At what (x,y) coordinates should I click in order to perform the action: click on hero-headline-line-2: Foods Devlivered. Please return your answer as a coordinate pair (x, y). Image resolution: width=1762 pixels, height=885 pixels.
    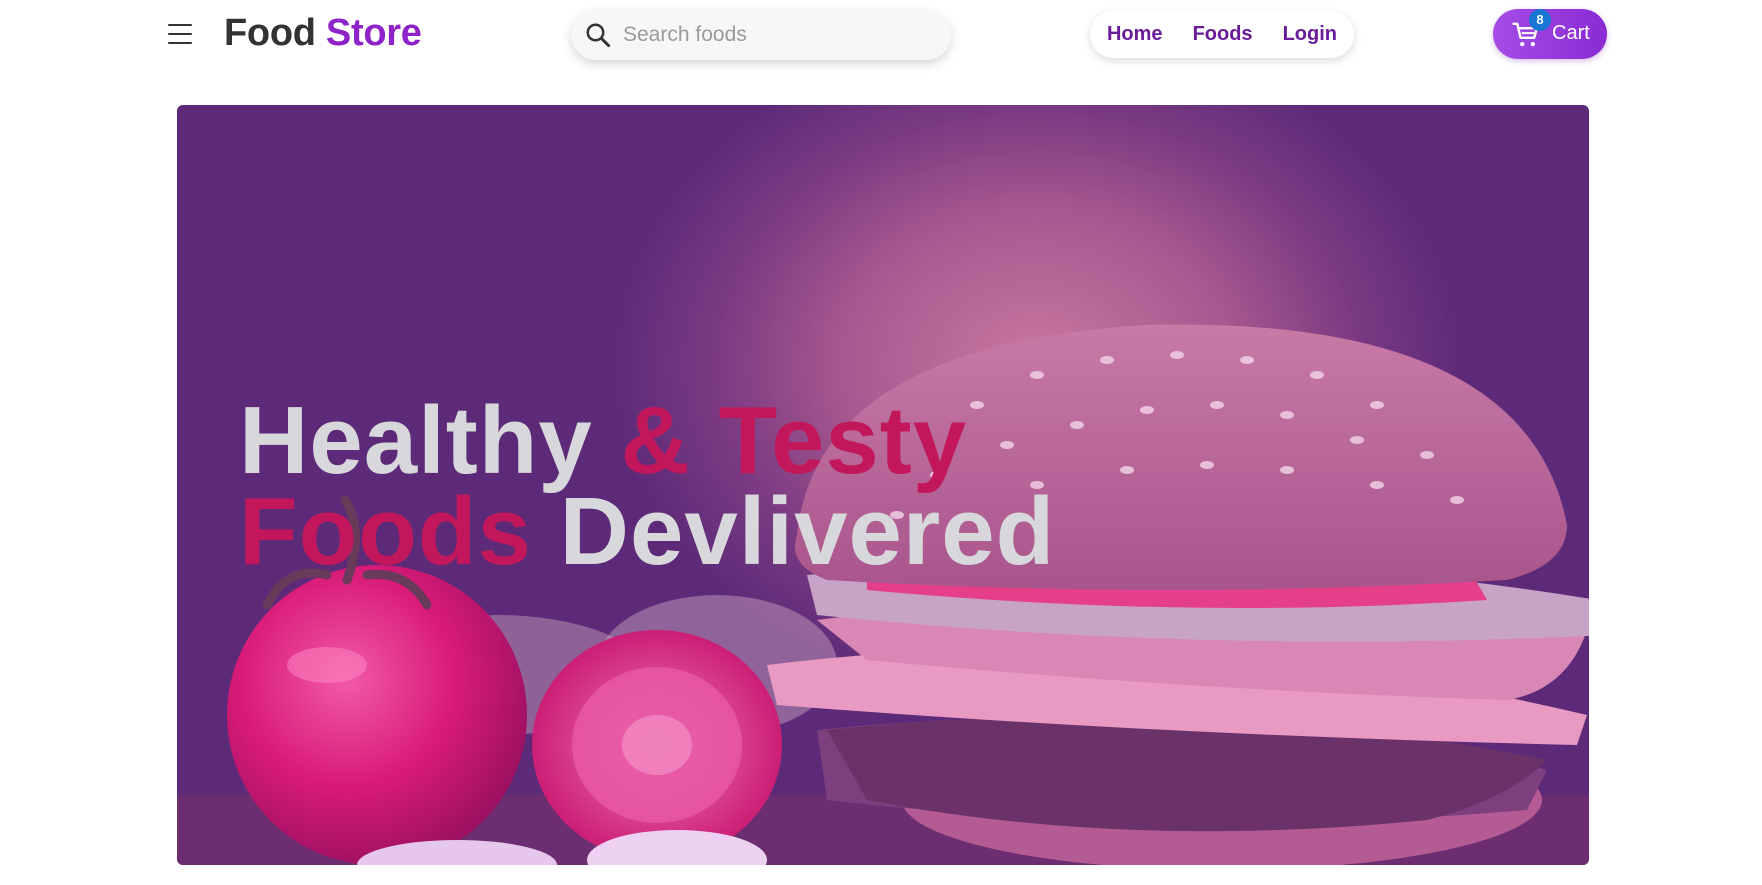
    Looking at the image, I should click on (647, 532).